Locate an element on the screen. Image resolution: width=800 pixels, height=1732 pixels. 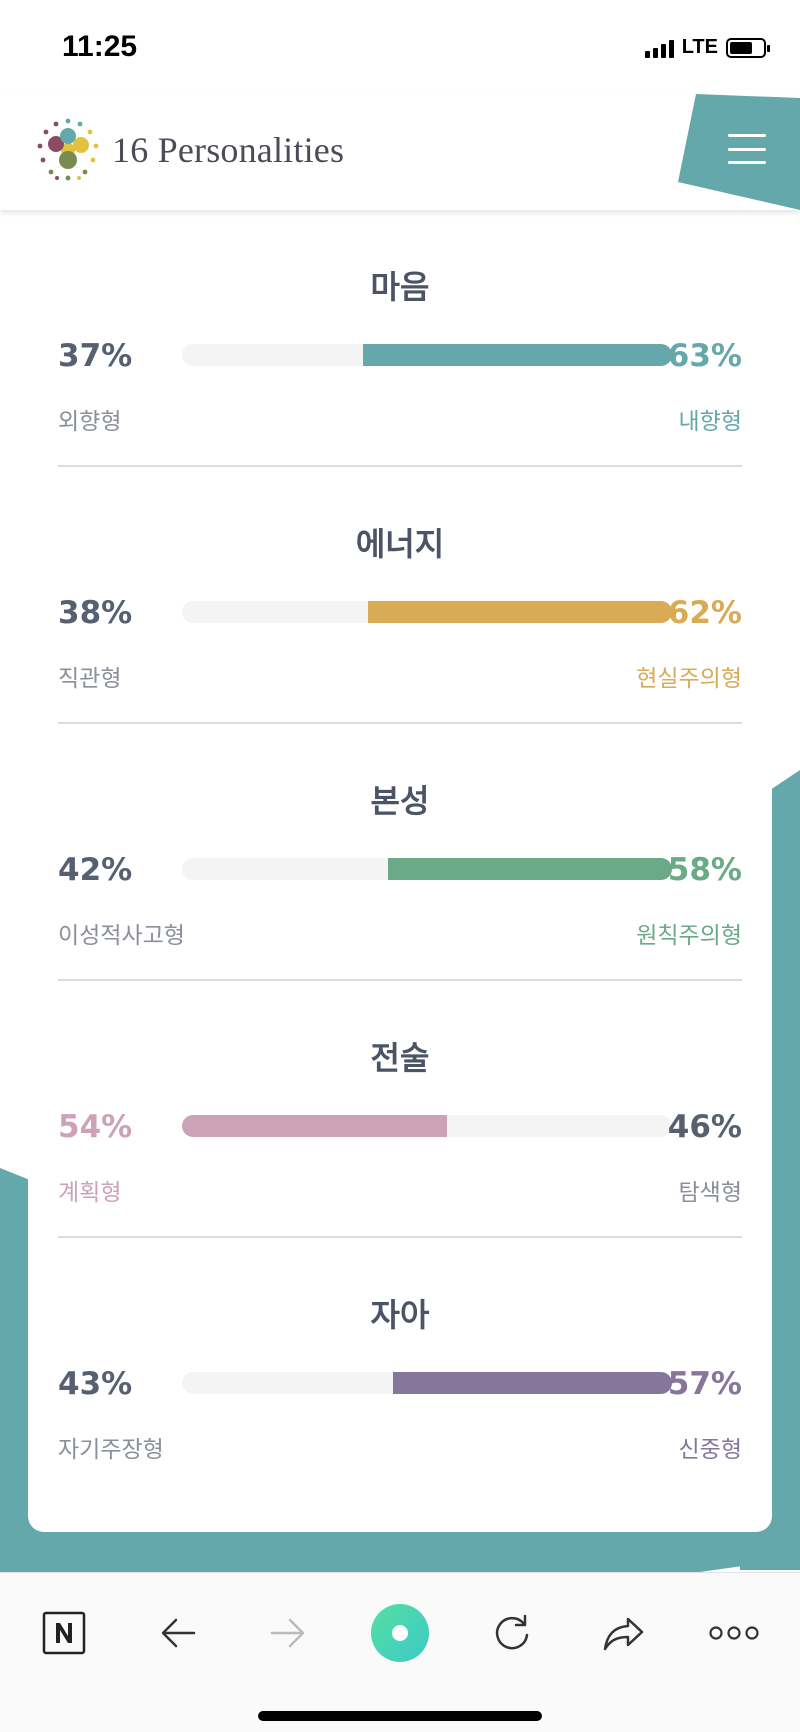
trait-title: 에너지 is located at coordinates (400, 544).